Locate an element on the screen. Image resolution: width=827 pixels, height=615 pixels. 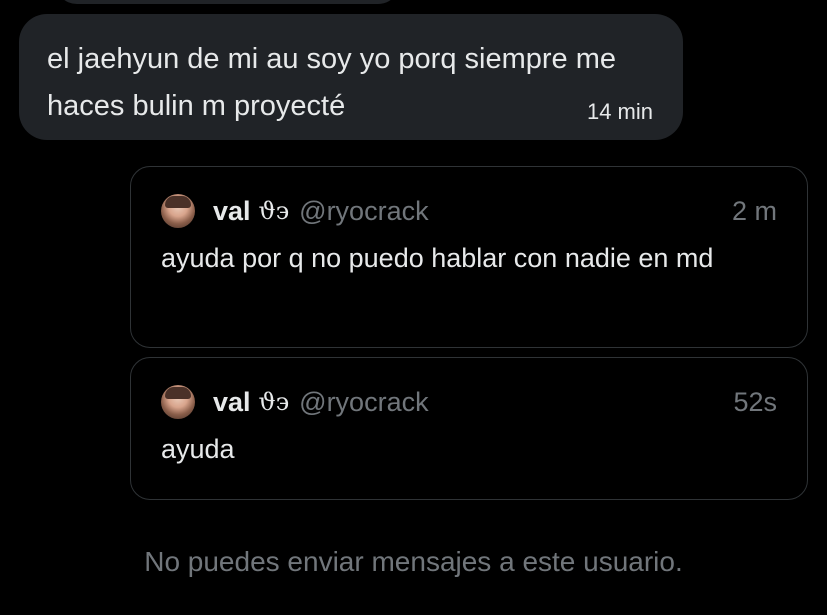
post-timestamp: 52s is located at coordinates (755, 401).